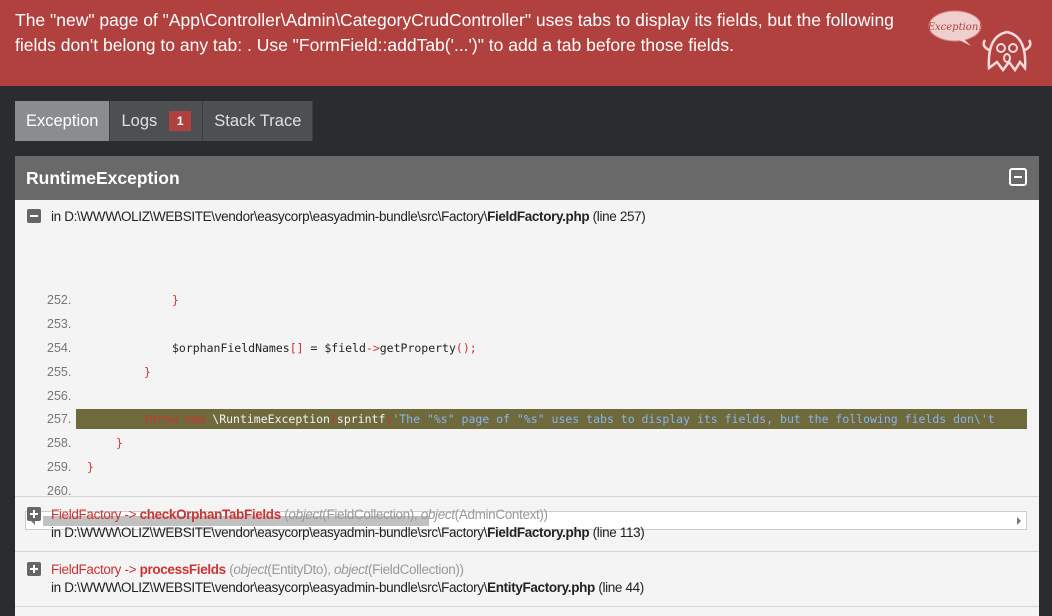 This screenshot has height=616, width=1052. Describe the element at coordinates (526, 372) in the screenshot. I see `code-line: 255.}` at that location.